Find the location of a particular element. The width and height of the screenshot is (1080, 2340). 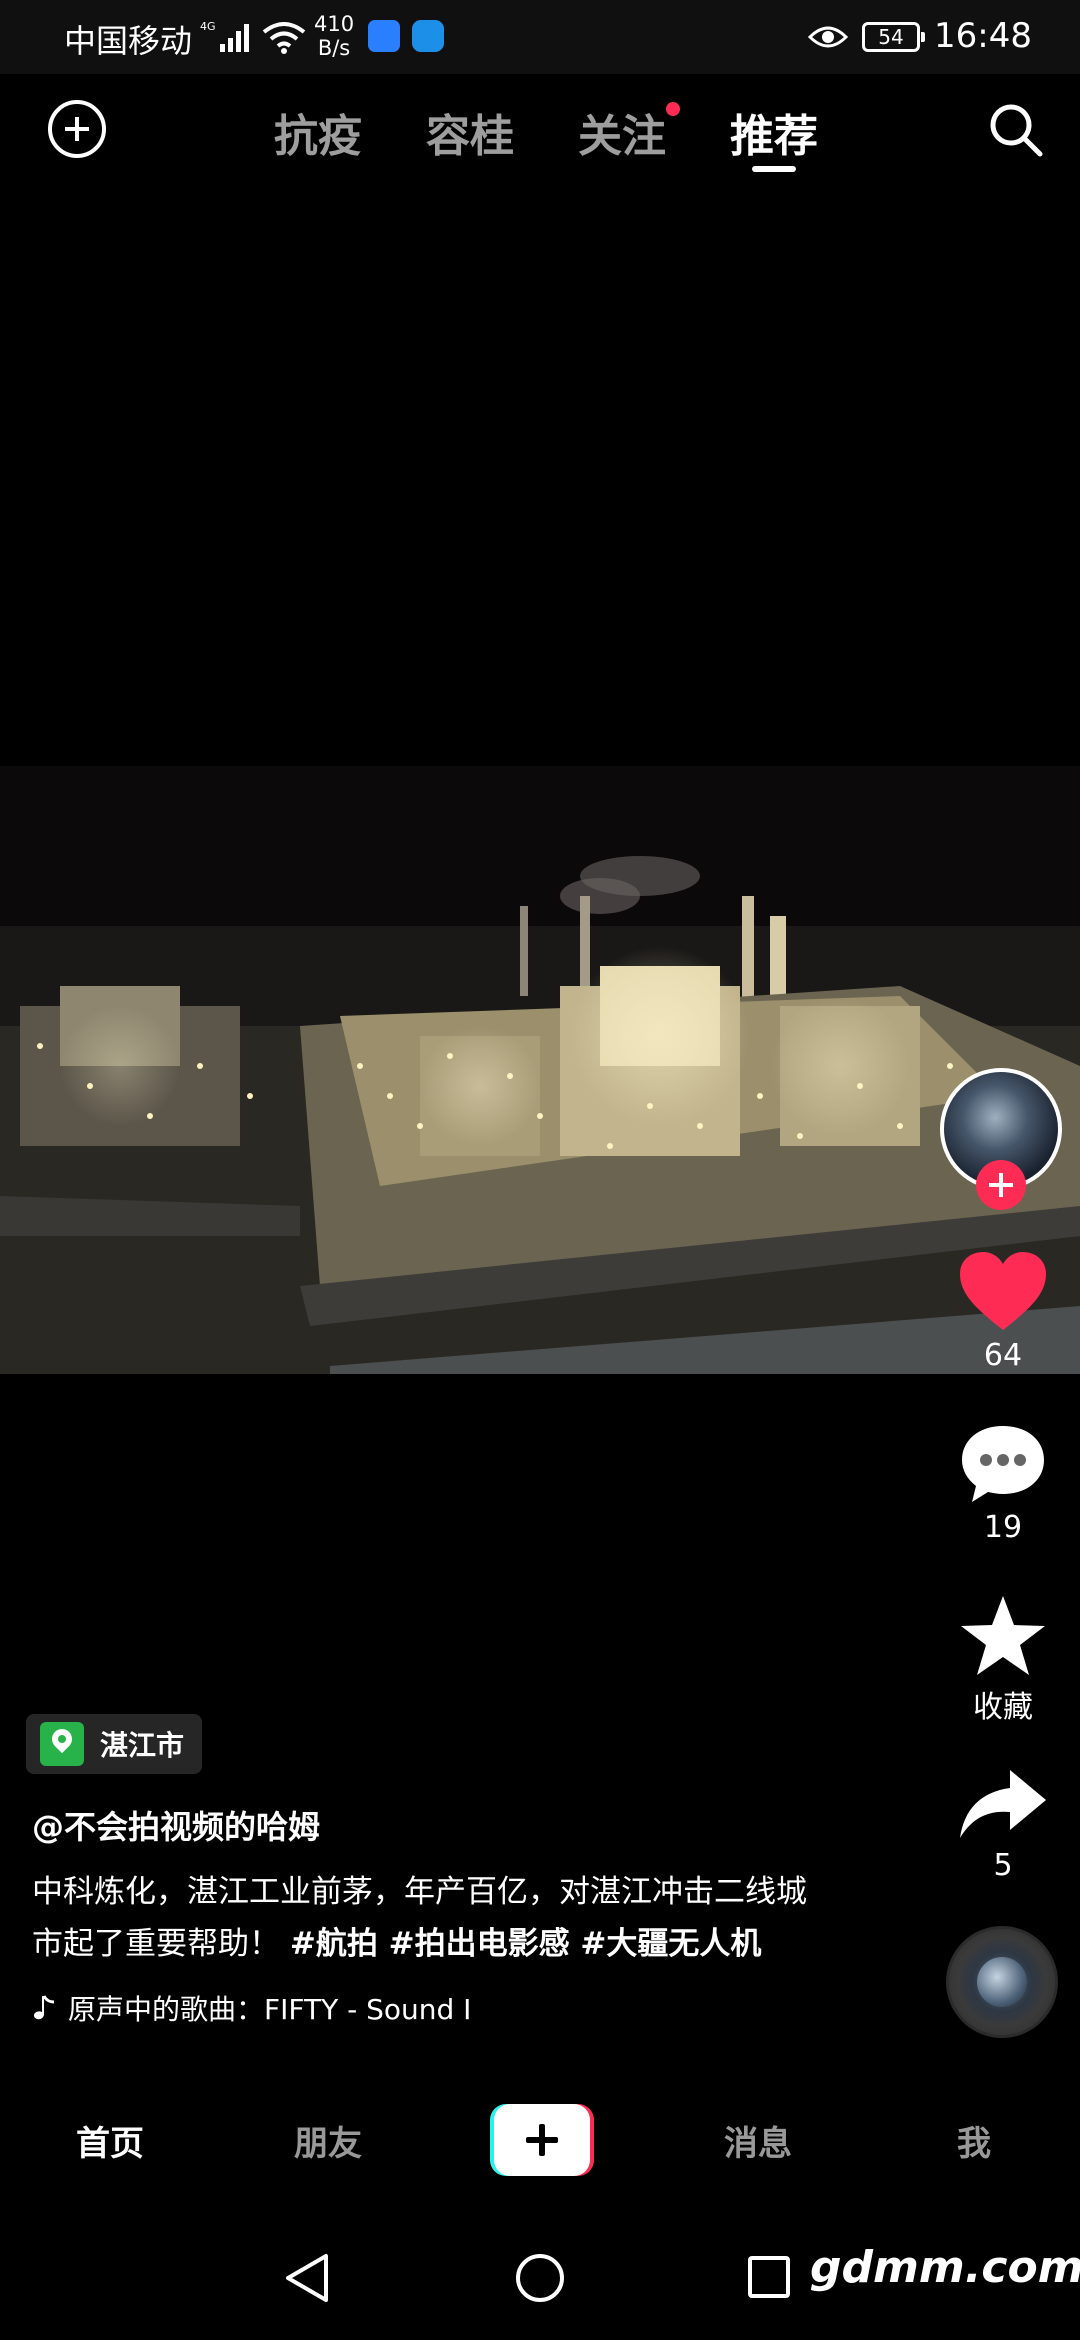

tab-recommended: 推荐 is located at coordinates (774, 132).